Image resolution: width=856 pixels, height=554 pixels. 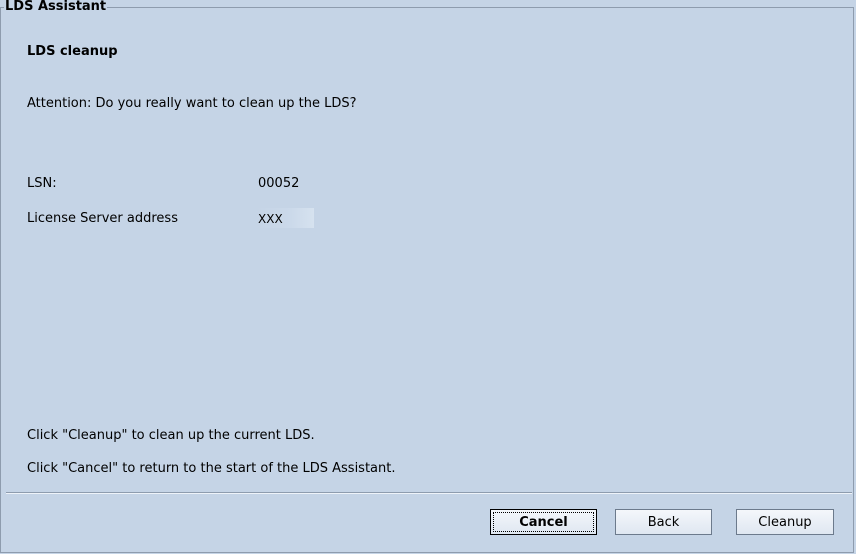 What do you see at coordinates (42, 183) in the screenshot?
I see `lsn-label: LSN:` at bounding box center [42, 183].